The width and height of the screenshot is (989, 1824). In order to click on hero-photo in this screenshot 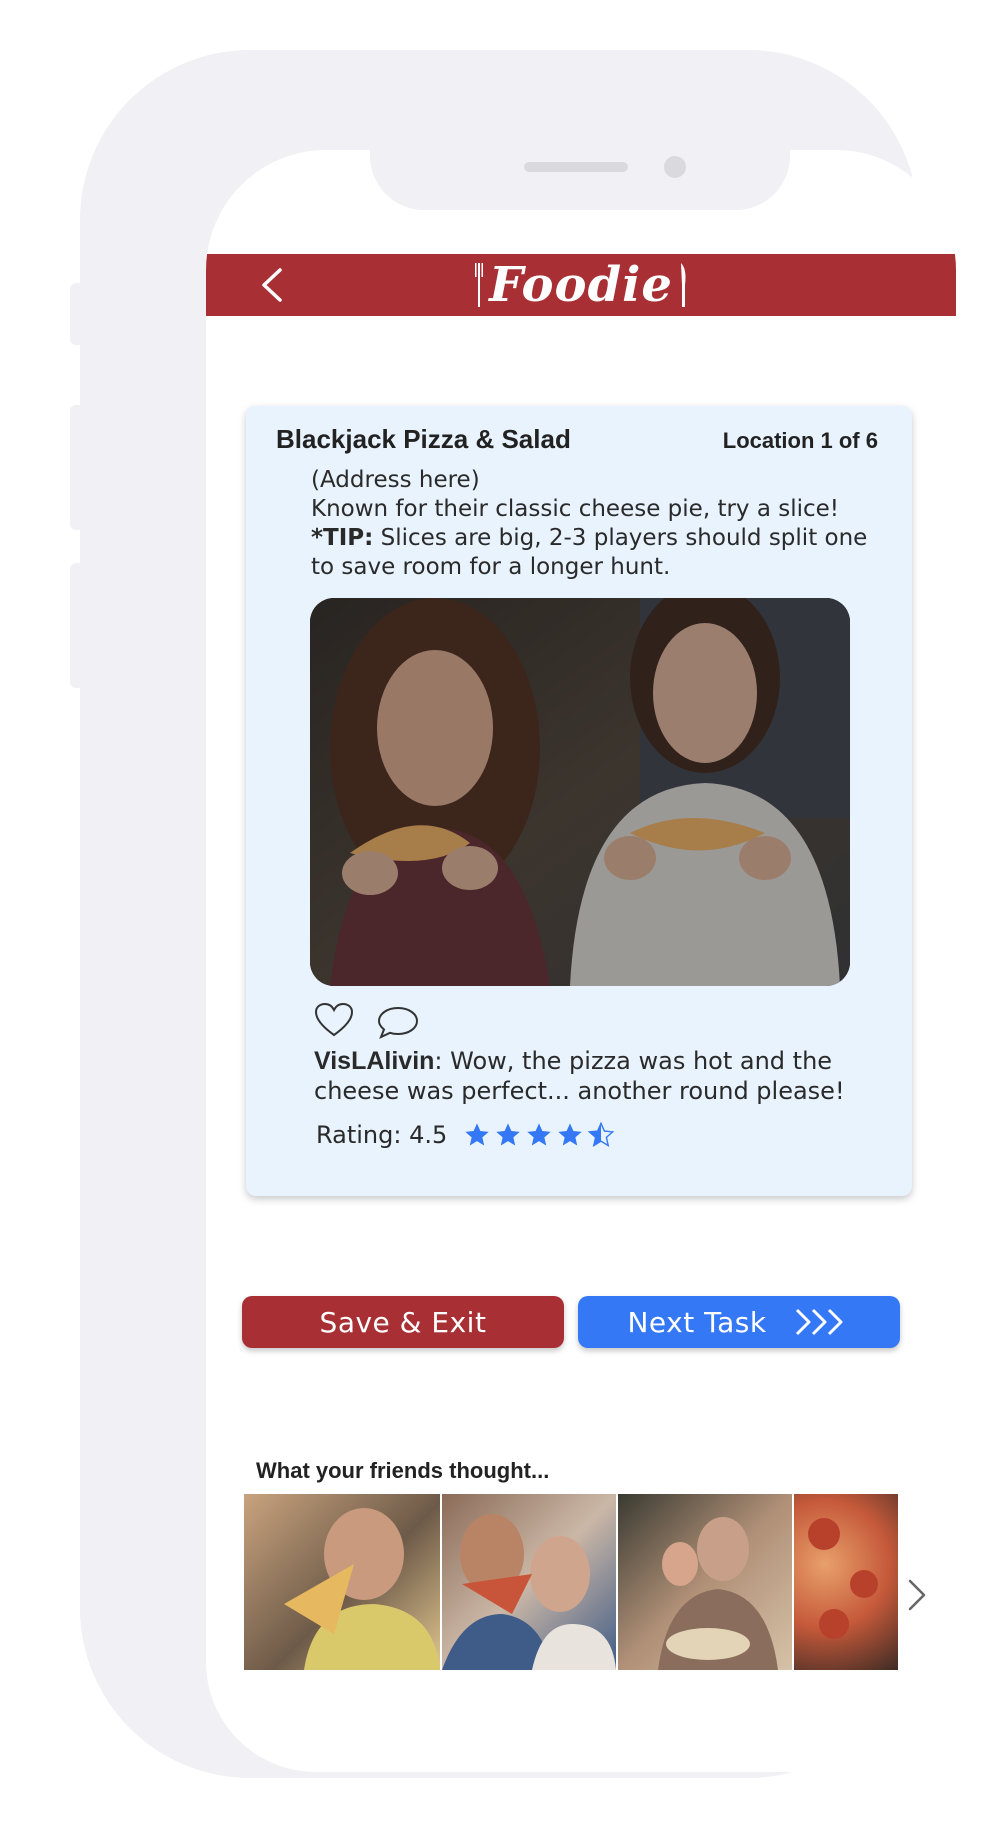, I will do `click(580, 792)`.